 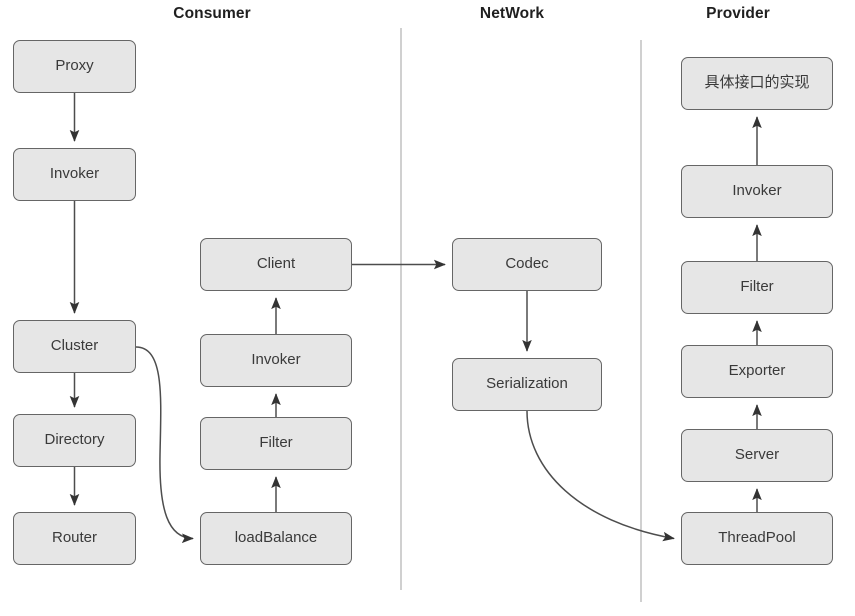 What do you see at coordinates (738, 13) in the screenshot?
I see `lane-title-provider: Provider` at bounding box center [738, 13].